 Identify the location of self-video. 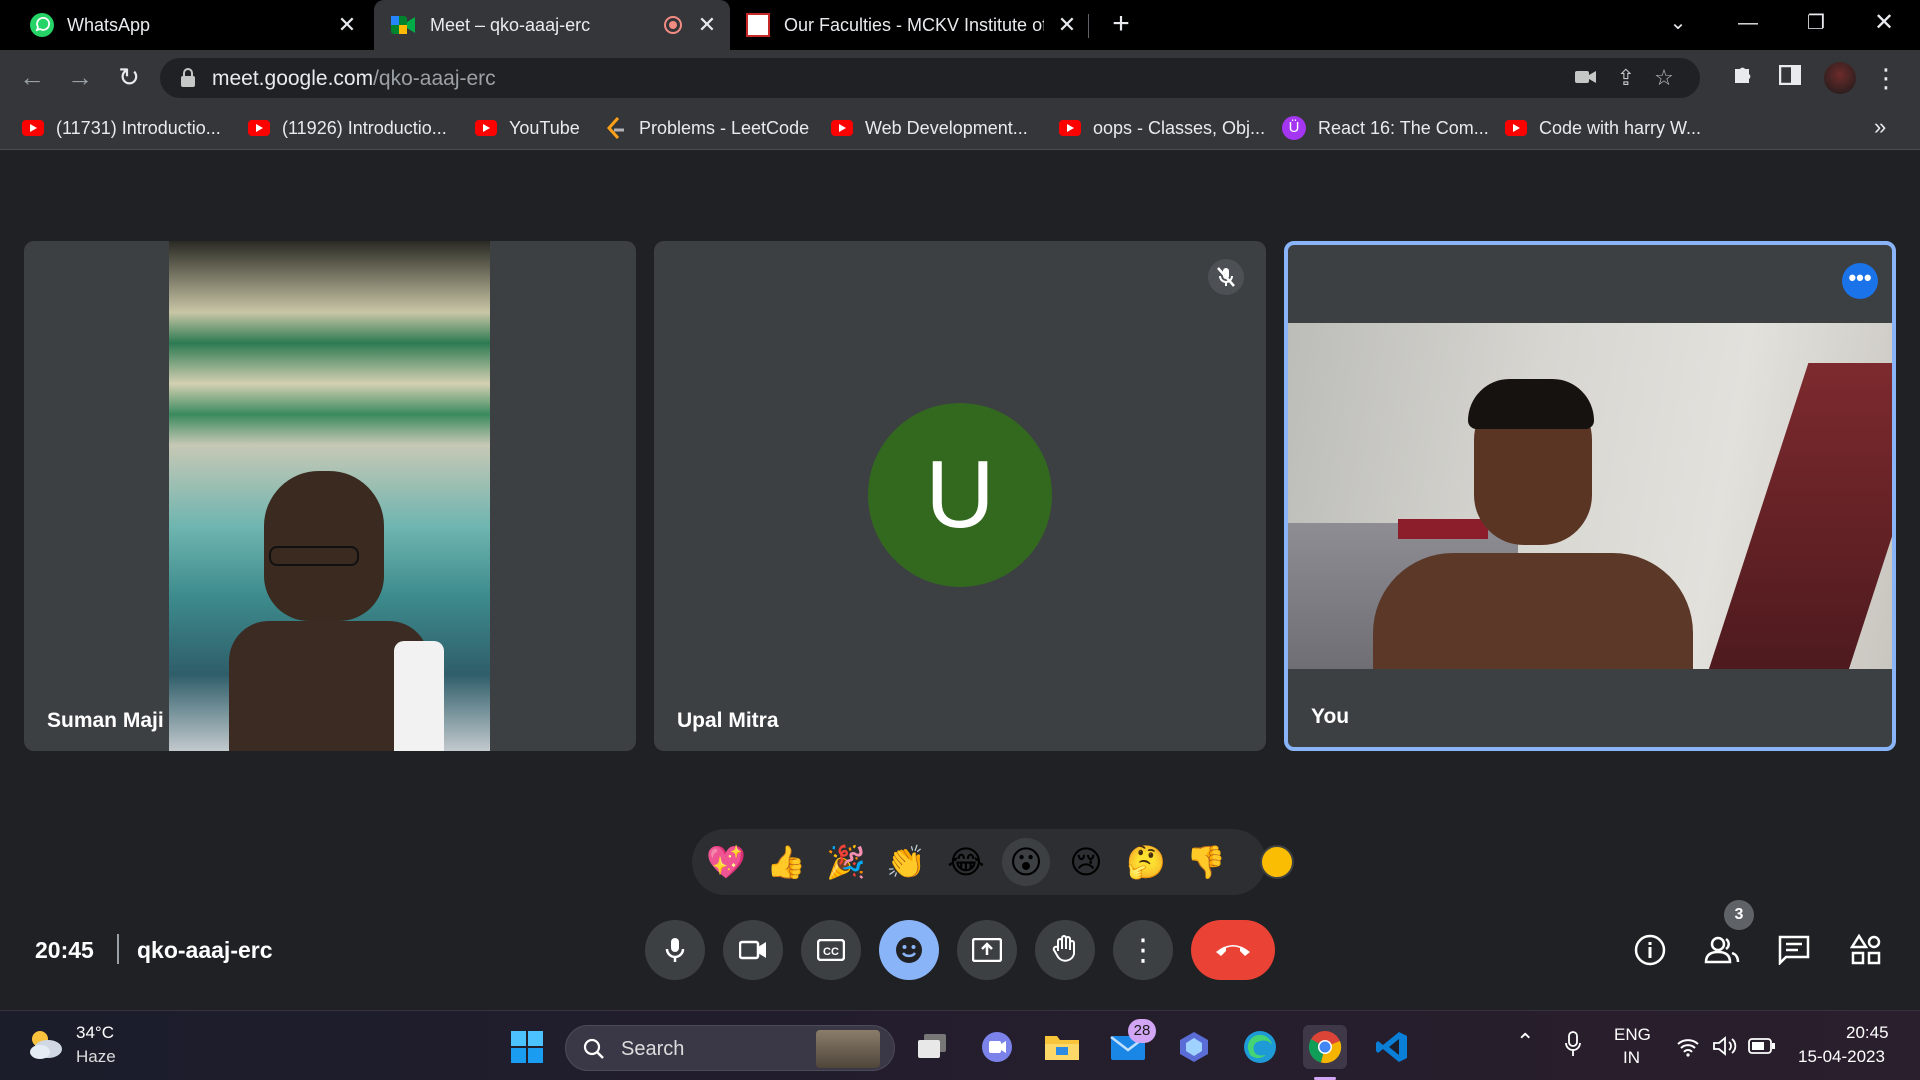
(1590, 496).